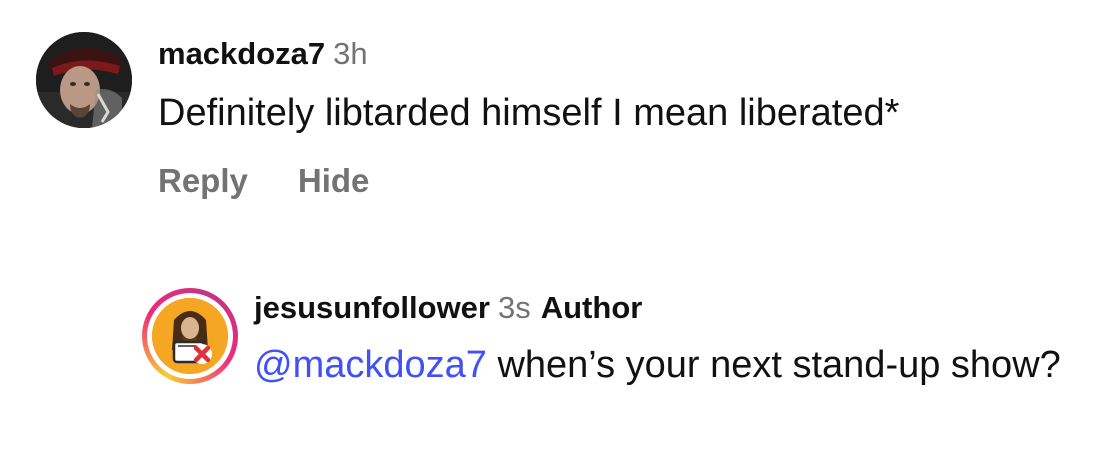 The width and height of the screenshot is (1102, 452). Describe the element at coordinates (263, 181) in the screenshot. I see `comment-actions: Reply Hide` at that location.